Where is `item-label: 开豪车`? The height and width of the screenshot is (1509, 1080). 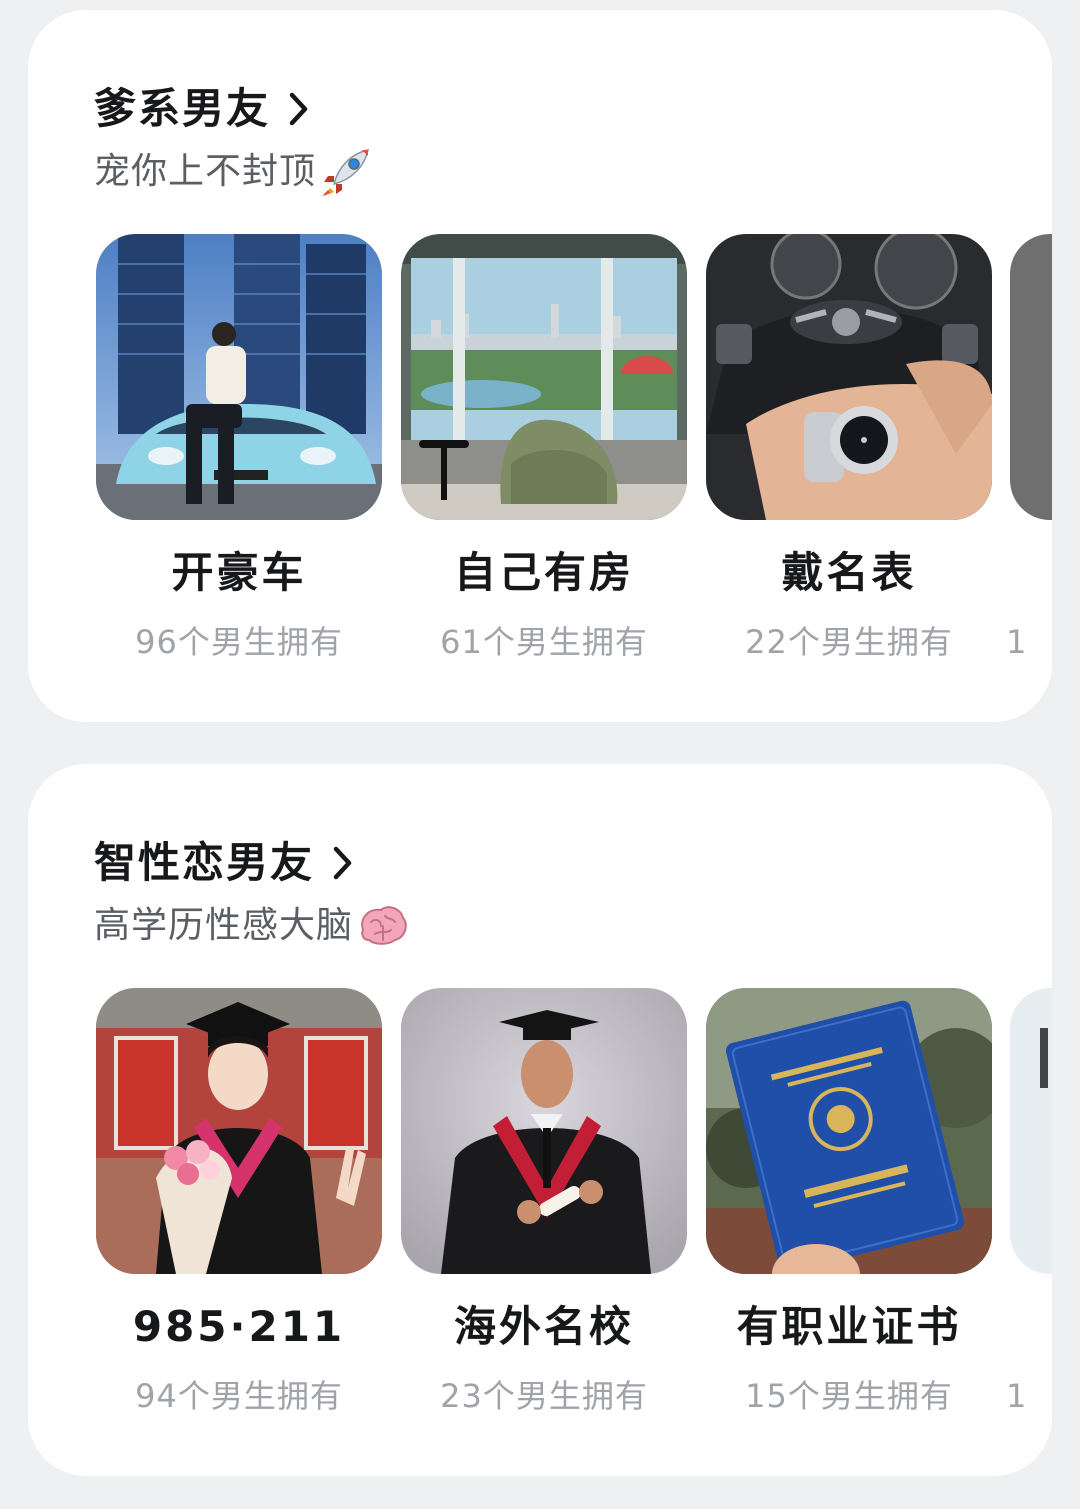 item-label: 开豪车 is located at coordinates (239, 572).